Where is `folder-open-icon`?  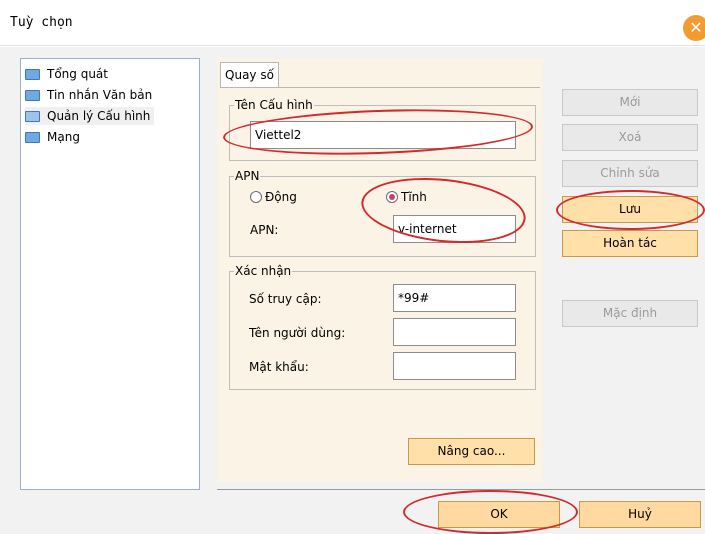 folder-open-icon is located at coordinates (32, 116).